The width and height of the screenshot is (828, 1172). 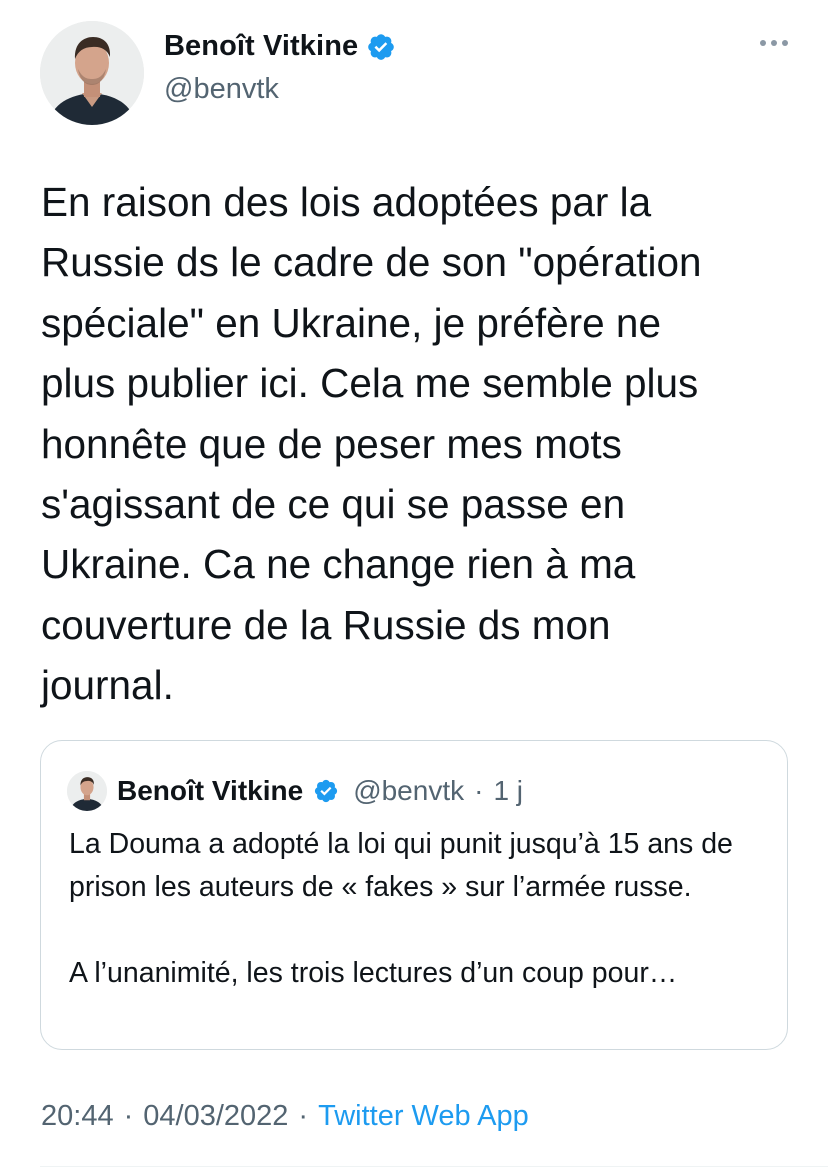 What do you see at coordinates (423, 1116) in the screenshot?
I see `tweet-source-link: Twitter Web App` at bounding box center [423, 1116].